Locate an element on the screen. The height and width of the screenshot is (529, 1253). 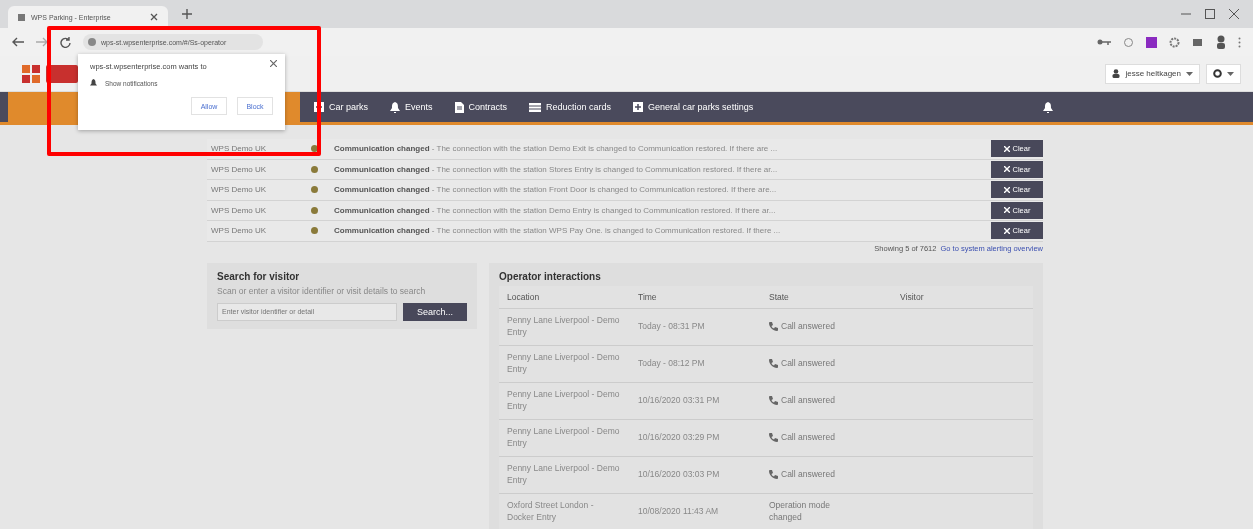
column-header: Time is located at coordinates (647, 296).